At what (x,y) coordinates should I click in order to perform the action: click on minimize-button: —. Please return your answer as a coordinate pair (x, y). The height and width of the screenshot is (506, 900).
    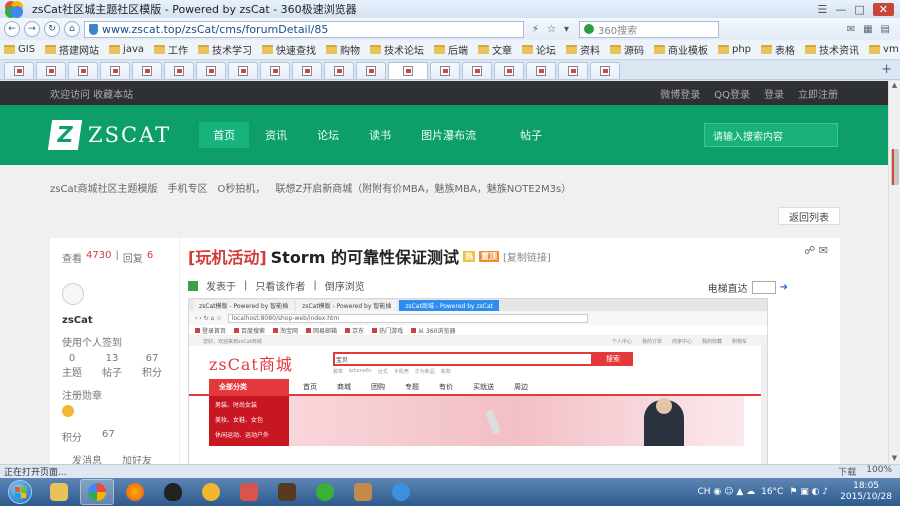
    Looking at the image, I should click on (840, 9).